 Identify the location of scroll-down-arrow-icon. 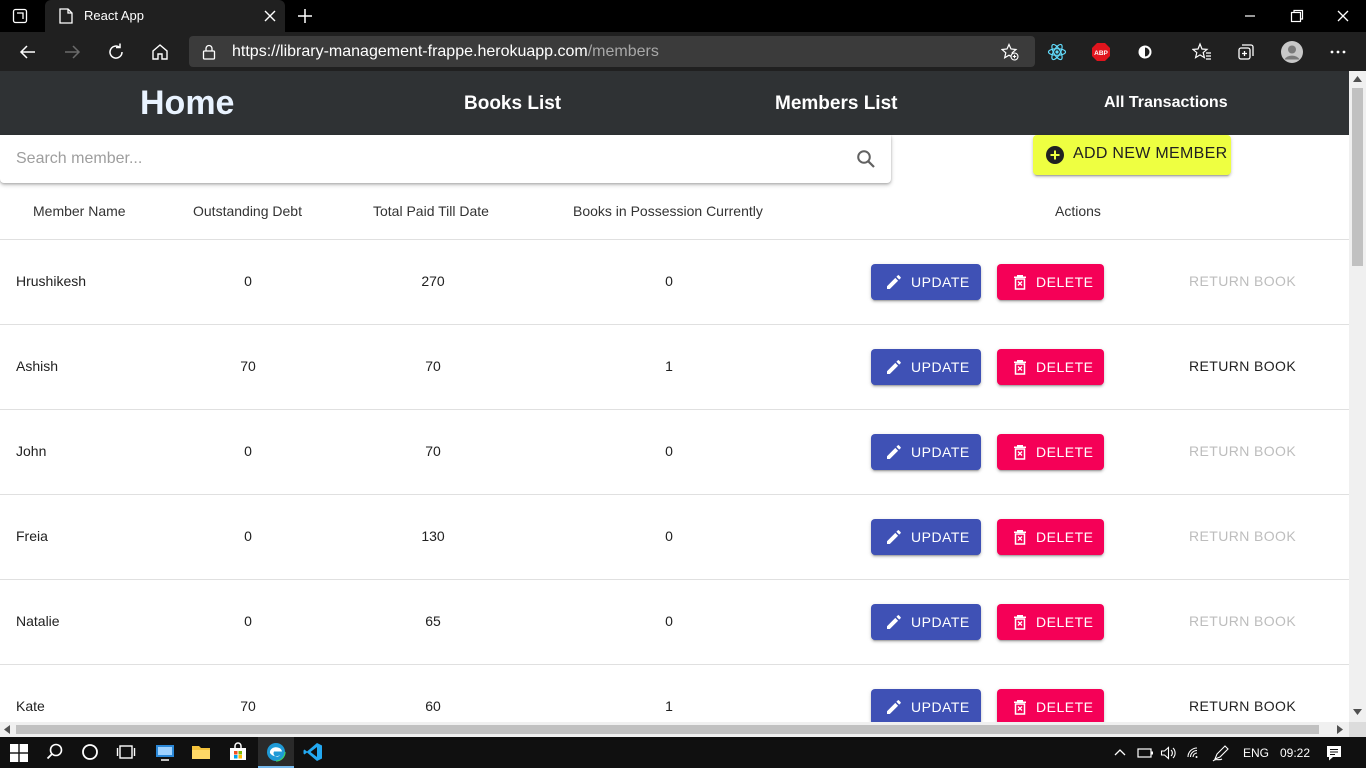
(1357, 712).